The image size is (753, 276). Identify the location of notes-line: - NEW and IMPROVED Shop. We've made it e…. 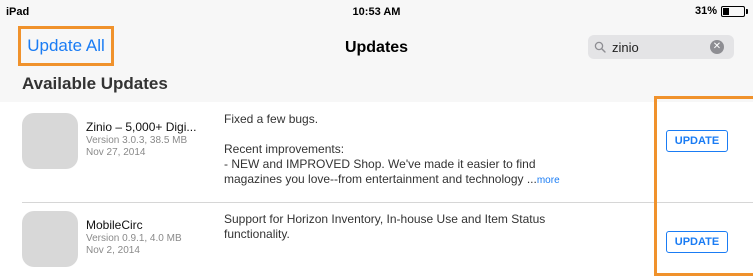
(380, 164).